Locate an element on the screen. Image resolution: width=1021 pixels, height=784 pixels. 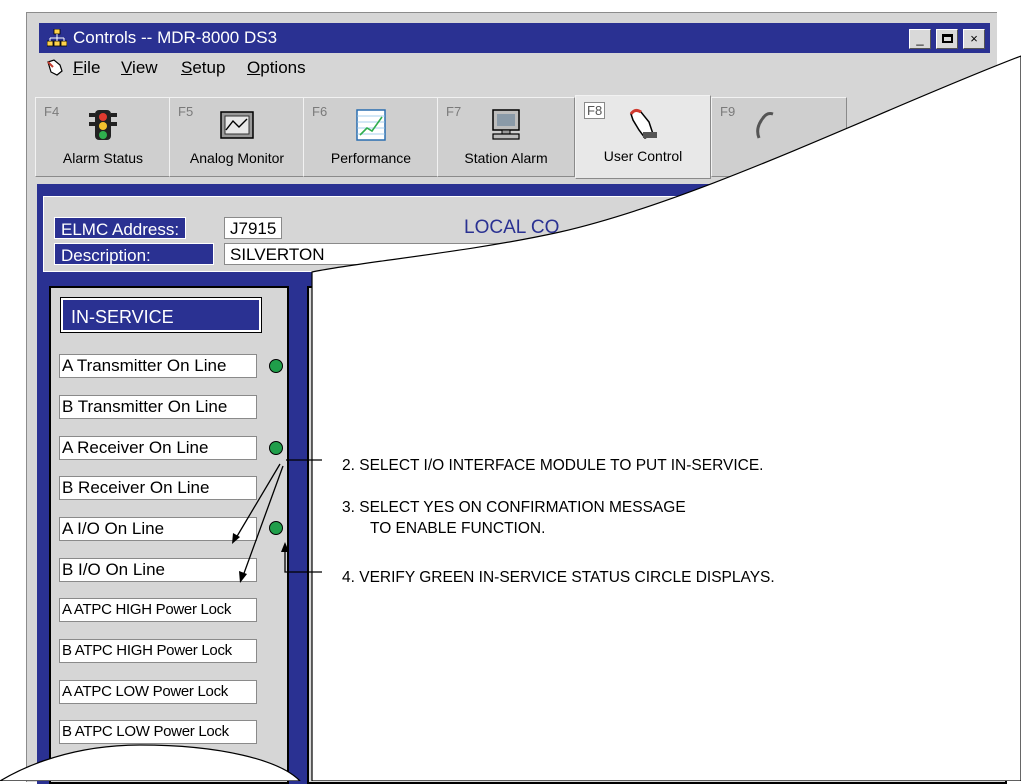
in-service-b-receiver: B Receiver On Line is located at coordinates (158, 488).